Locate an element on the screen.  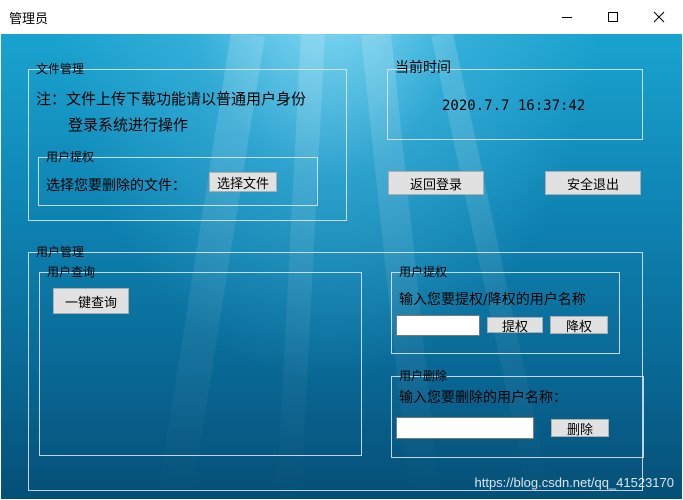
minimize-button is located at coordinates (567, 17).